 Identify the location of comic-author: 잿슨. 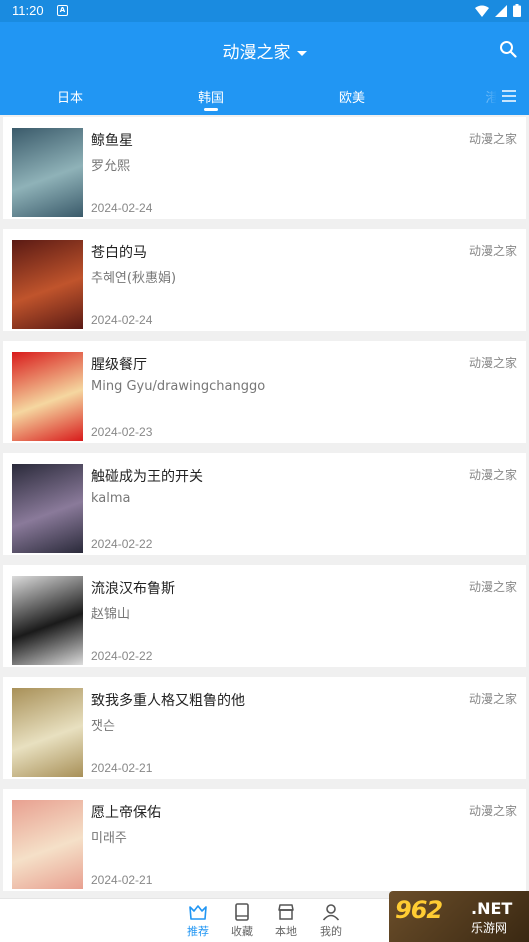
(103, 726).